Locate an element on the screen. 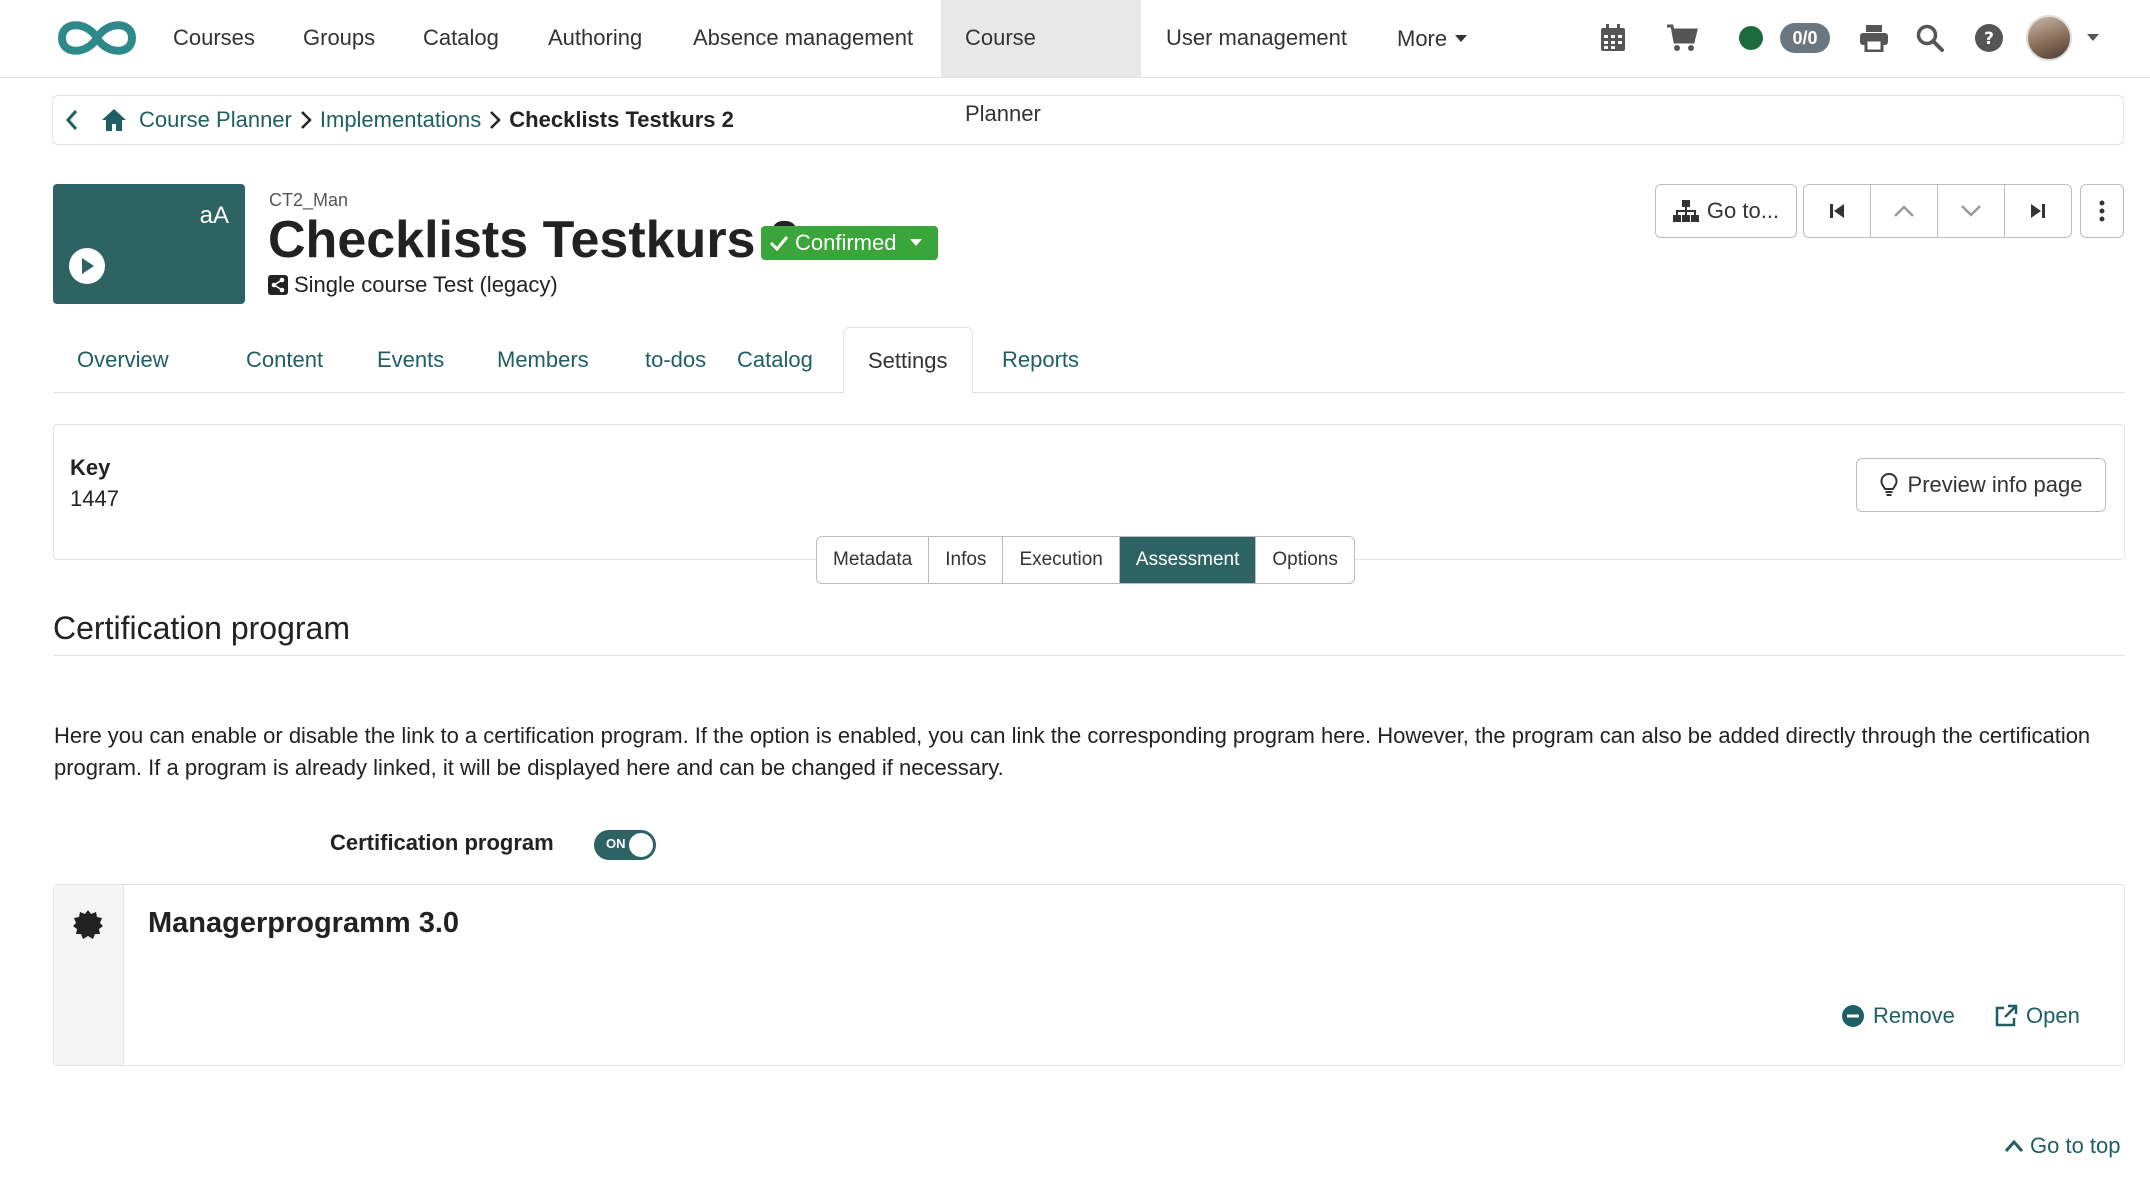  search-icon is located at coordinates (1930, 38).